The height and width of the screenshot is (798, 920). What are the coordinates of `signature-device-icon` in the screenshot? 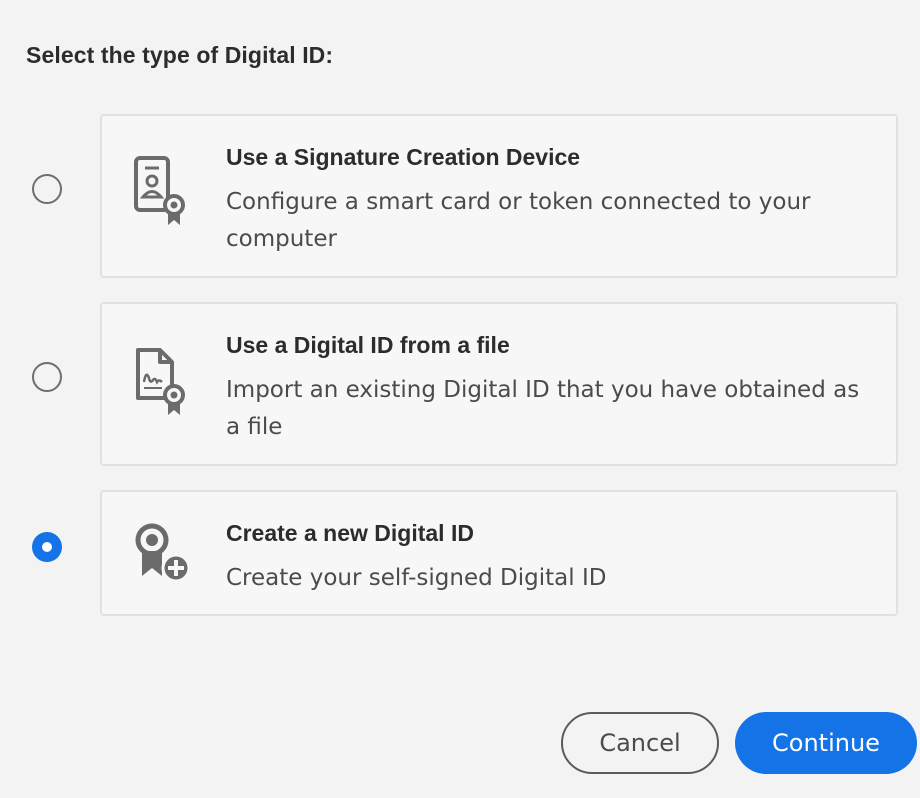 It's located at (159, 190).